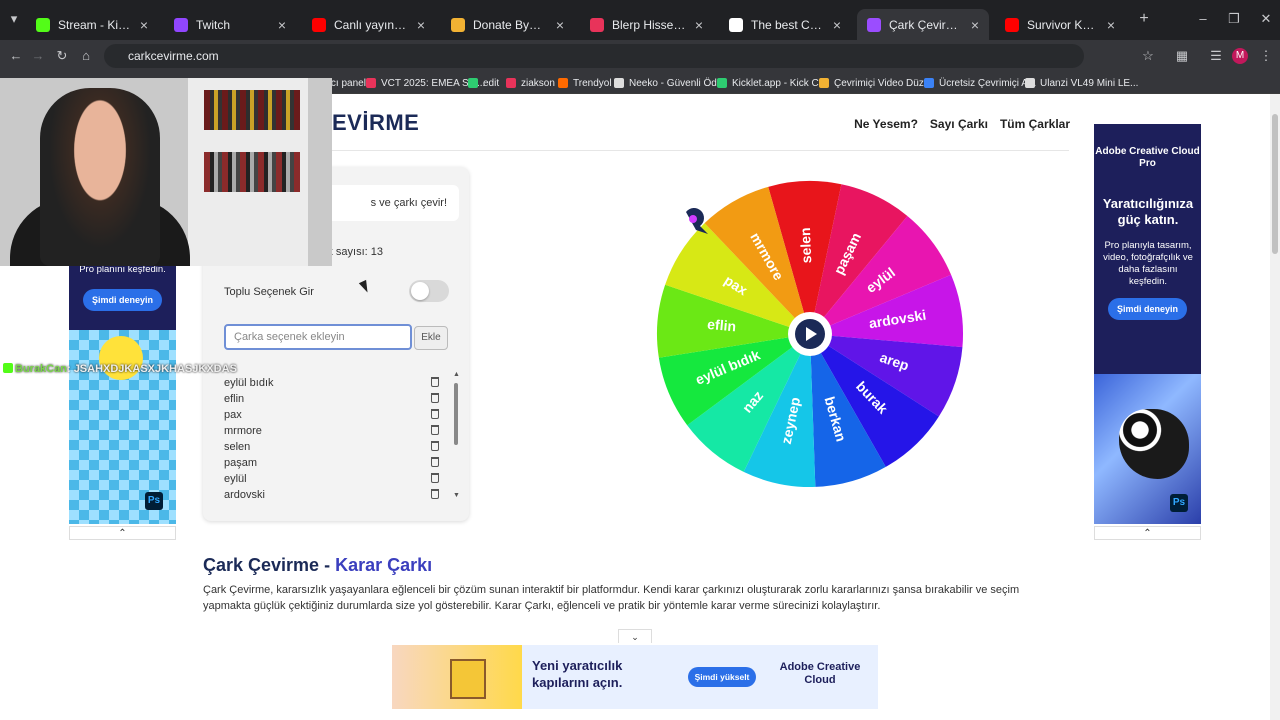 This screenshot has height=720, width=1280. I want to click on bulk-input-label: Toplu Seçenek Gir, so click(269, 292).